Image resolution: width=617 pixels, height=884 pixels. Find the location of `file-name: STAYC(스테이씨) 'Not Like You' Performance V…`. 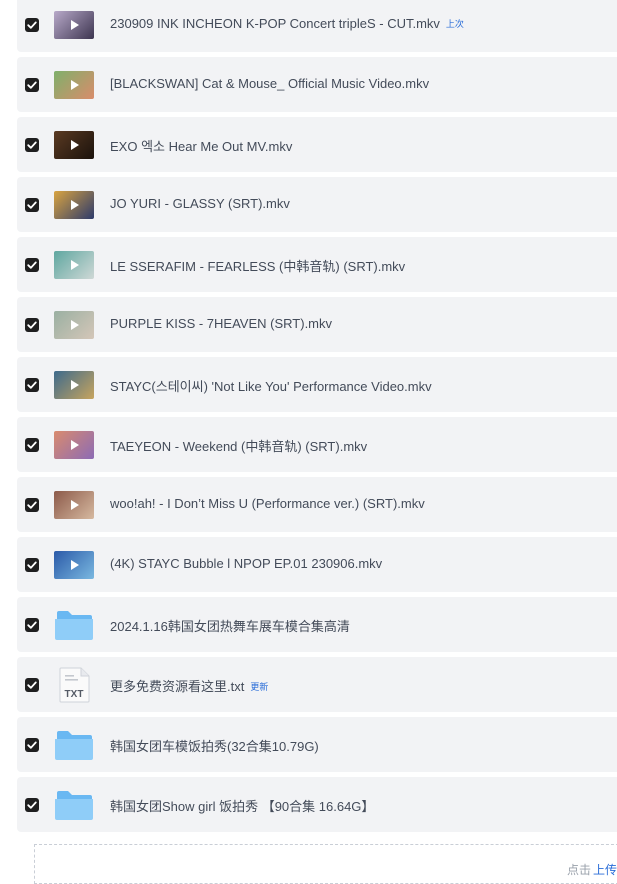

file-name: STAYC(스테이씨) 'Not Like You' Performance V… is located at coordinates (271, 385).